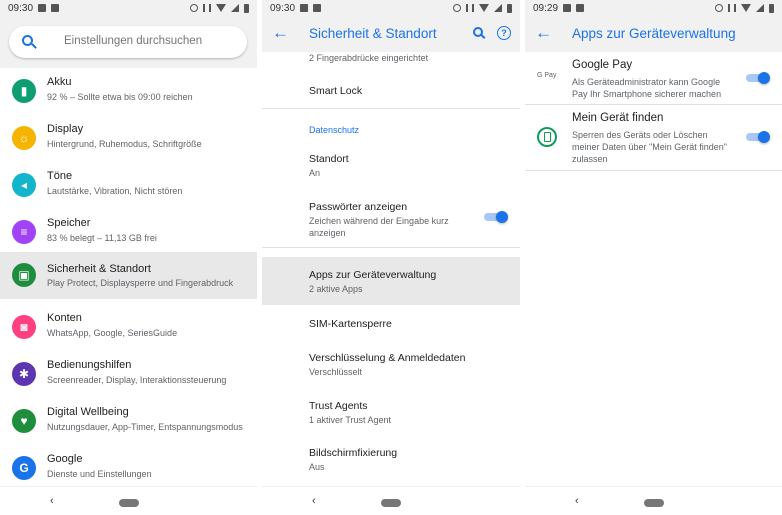 This screenshot has height=515, width=782. I want to click on search-bar, so click(128, 42).